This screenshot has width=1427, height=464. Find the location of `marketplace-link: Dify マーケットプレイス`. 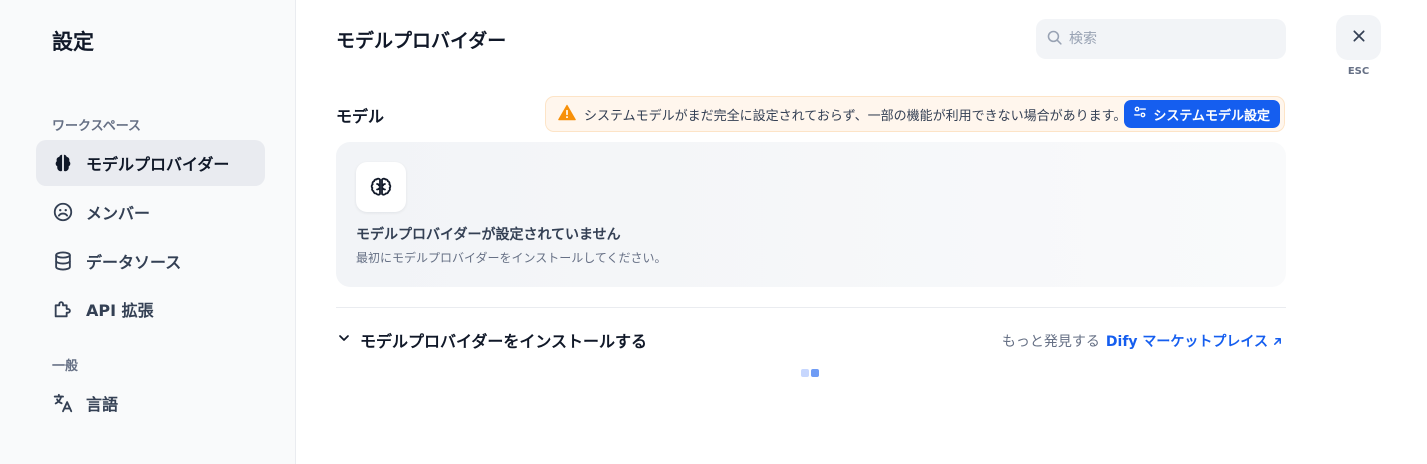

marketplace-link: Dify マーケットプレイス is located at coordinates (1195, 341).